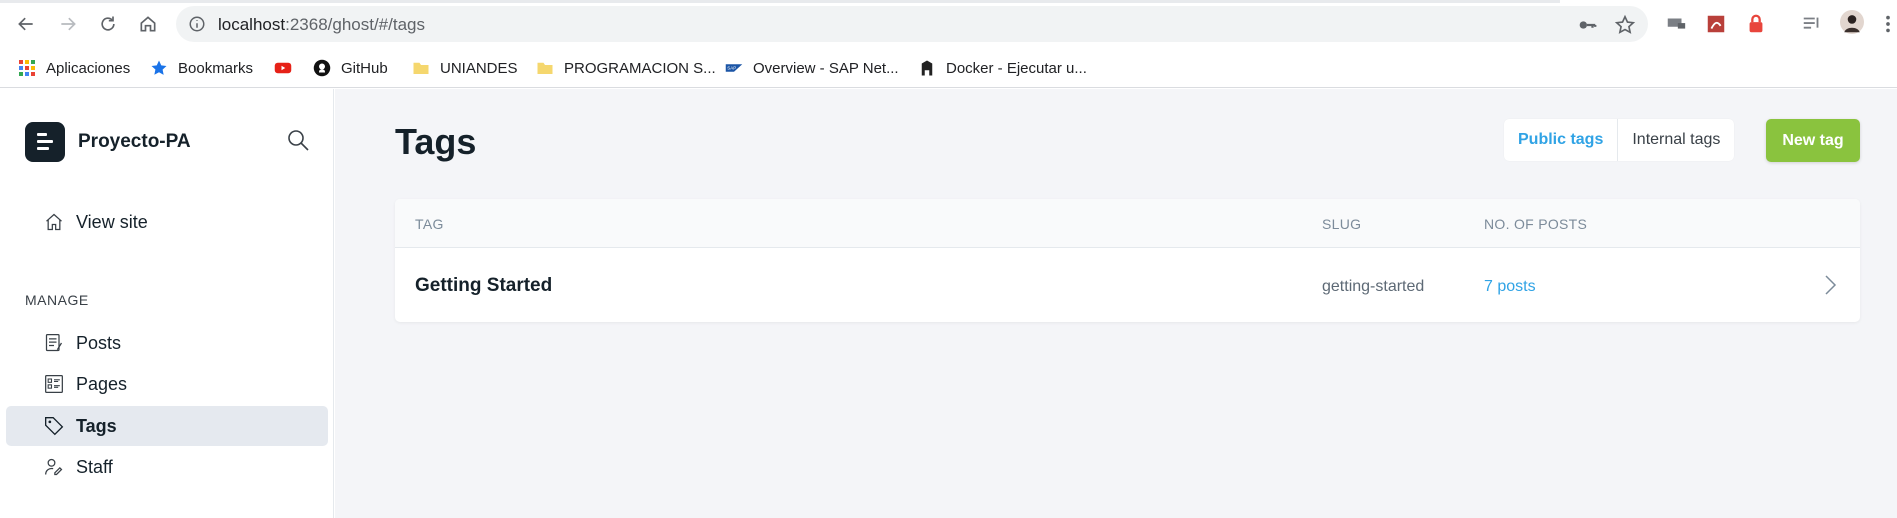 This screenshot has height=518, width=1897. Describe the element at coordinates (1716, 24) in the screenshot. I see `pdf-icon` at that location.